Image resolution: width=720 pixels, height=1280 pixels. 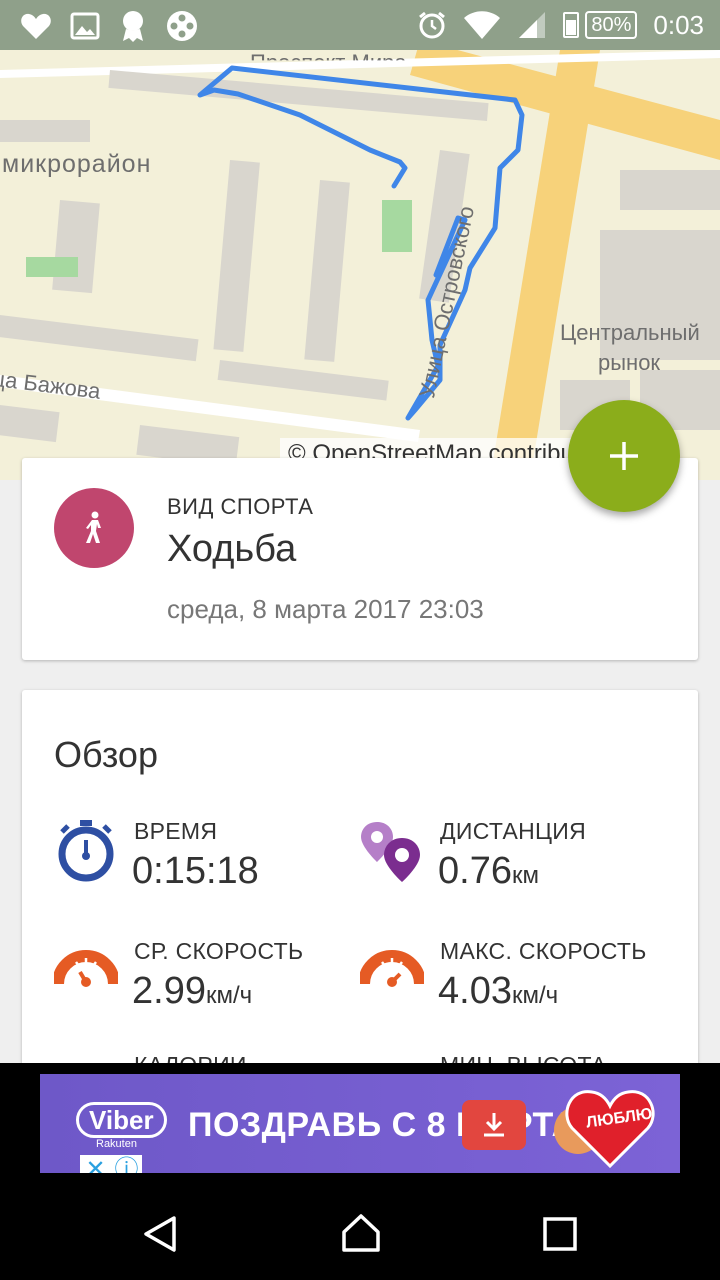 I want to click on viber-sub: Rakuten, so click(x=116, y=1144).